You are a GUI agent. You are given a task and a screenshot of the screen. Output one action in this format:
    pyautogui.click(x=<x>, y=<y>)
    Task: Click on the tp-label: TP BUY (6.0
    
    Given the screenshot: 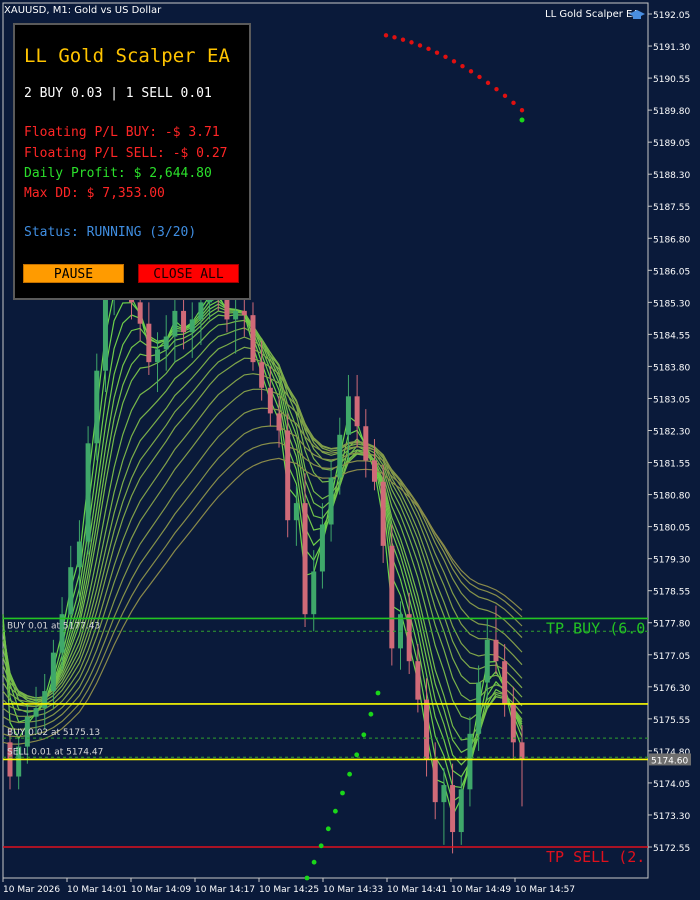 What is the action you would take?
    pyautogui.click(x=595, y=628)
    